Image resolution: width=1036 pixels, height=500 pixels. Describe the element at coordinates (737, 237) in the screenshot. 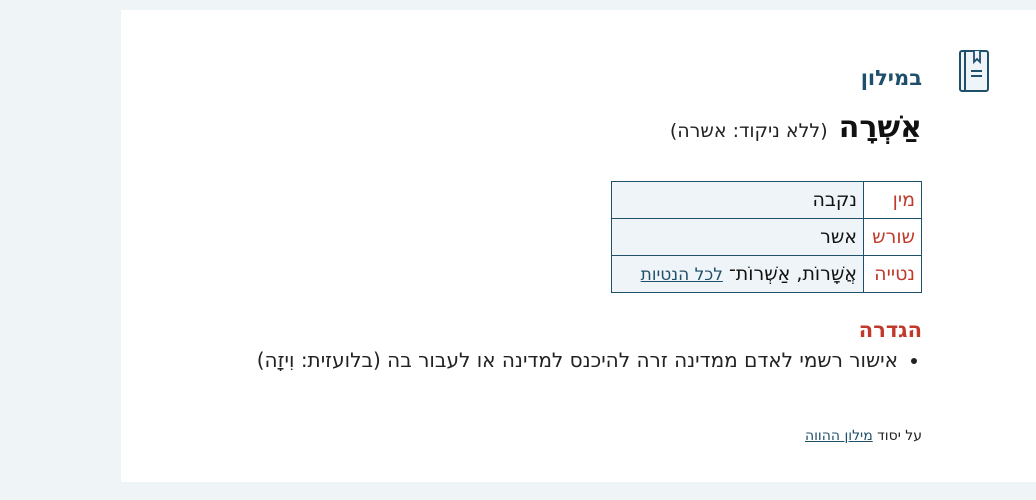

I see `root-value: אשר` at that location.